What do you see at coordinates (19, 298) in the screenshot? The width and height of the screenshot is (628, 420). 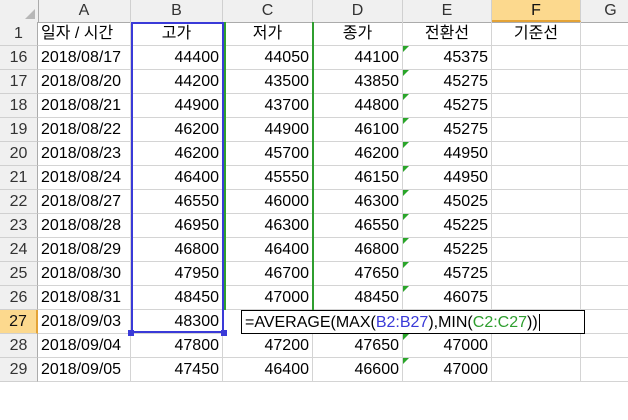 I see `row-header: 26` at bounding box center [19, 298].